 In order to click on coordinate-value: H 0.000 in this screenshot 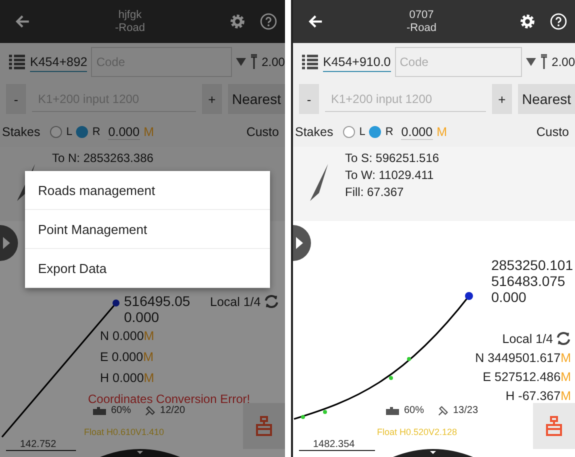, I will do `click(122, 378)`.